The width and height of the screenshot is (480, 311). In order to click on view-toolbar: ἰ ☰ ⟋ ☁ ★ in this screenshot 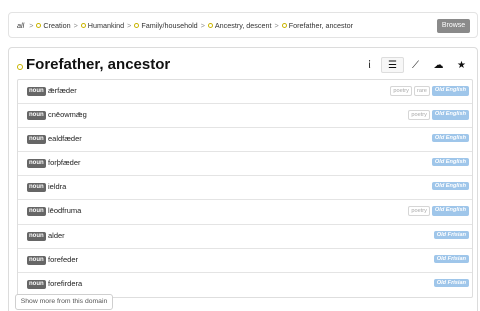, I will do `click(415, 65)`.